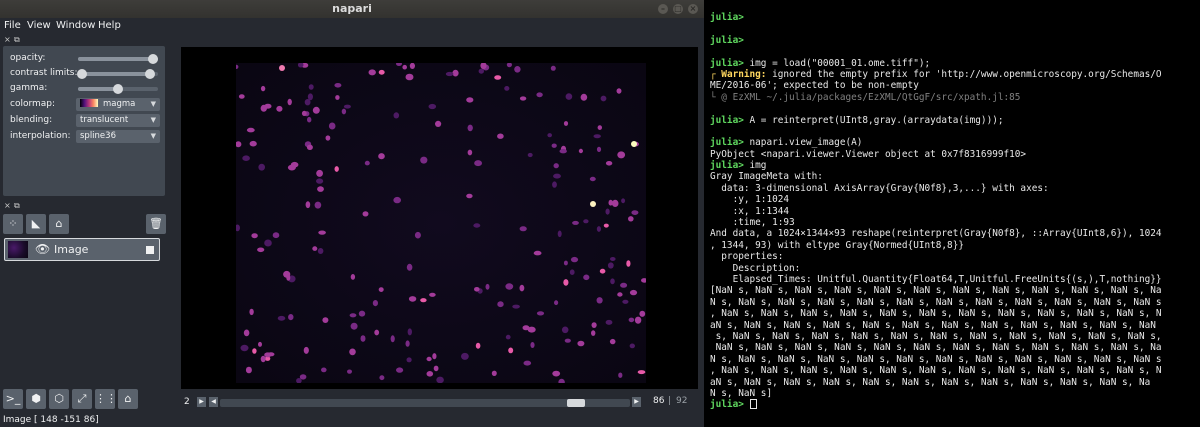 The width and height of the screenshot is (1200, 427). What do you see at coordinates (755, 166) in the screenshot?
I see `terminal-text: img` at bounding box center [755, 166].